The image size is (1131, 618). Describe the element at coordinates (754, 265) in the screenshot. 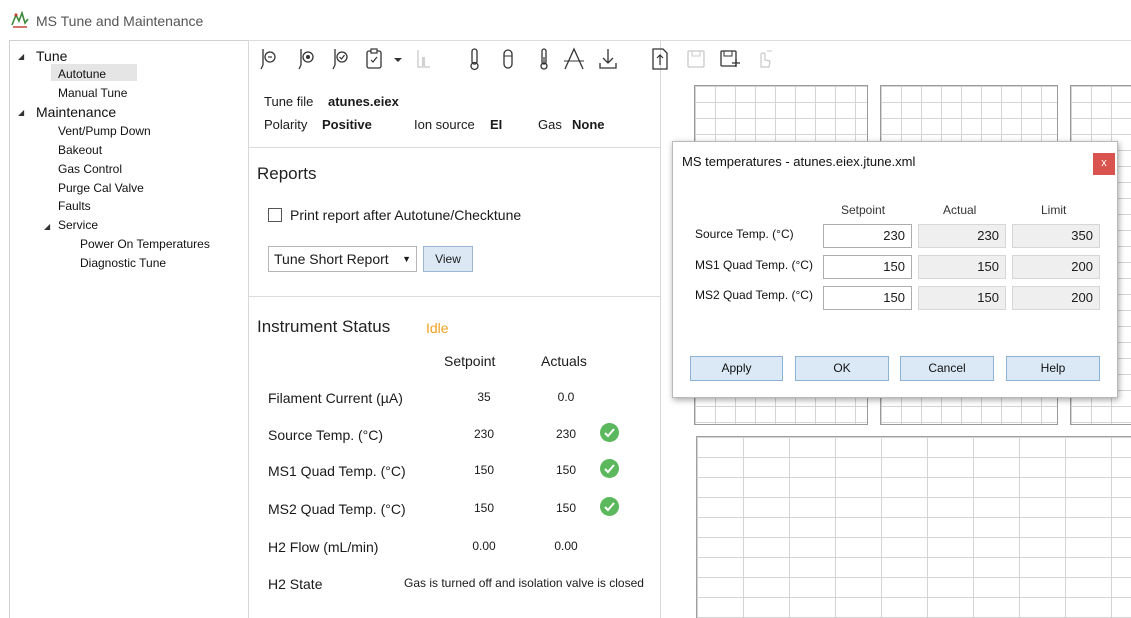

I see `dialog-row-label: MS1 Quad Temp. (°C)` at that location.